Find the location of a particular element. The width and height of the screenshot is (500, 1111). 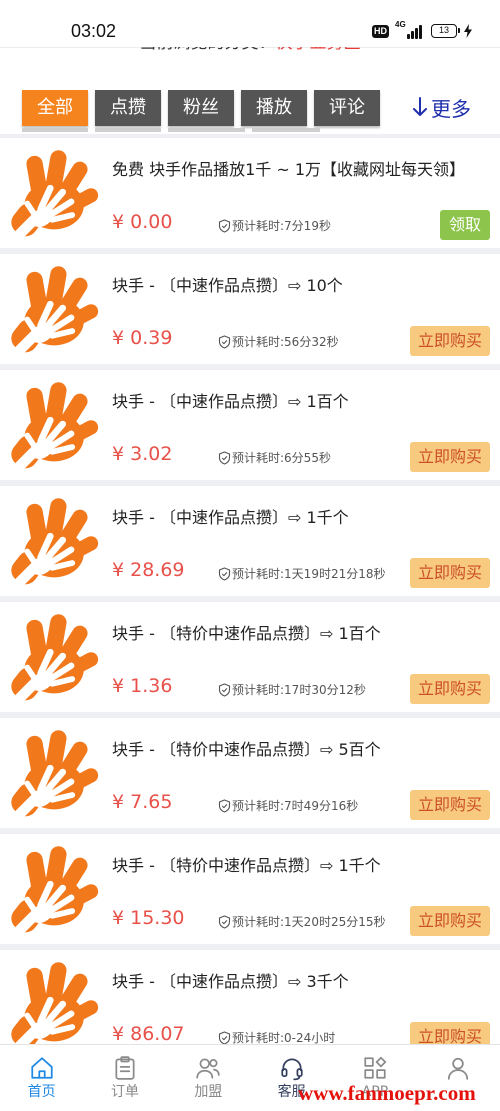

estimated-time: 预计耗时:56分32秒 is located at coordinates (278, 342).